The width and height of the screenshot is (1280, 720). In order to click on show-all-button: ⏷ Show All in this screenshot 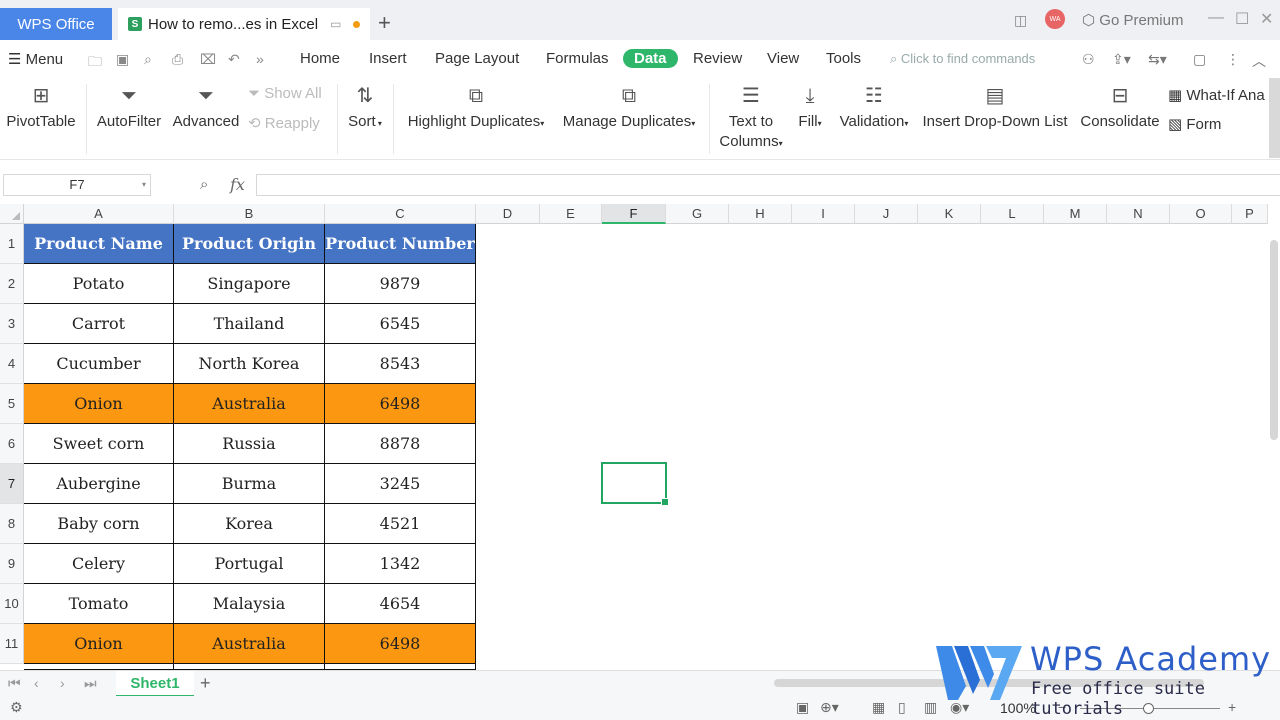, I will do `click(289, 94)`.